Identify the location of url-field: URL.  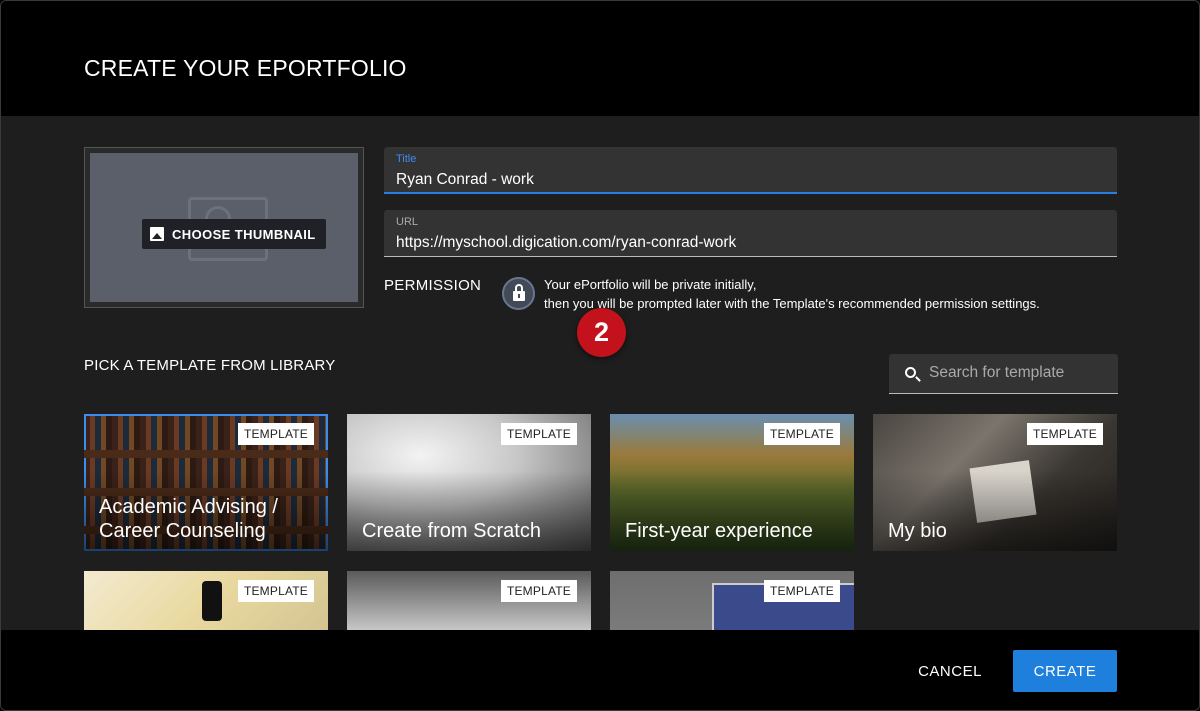
(750, 233).